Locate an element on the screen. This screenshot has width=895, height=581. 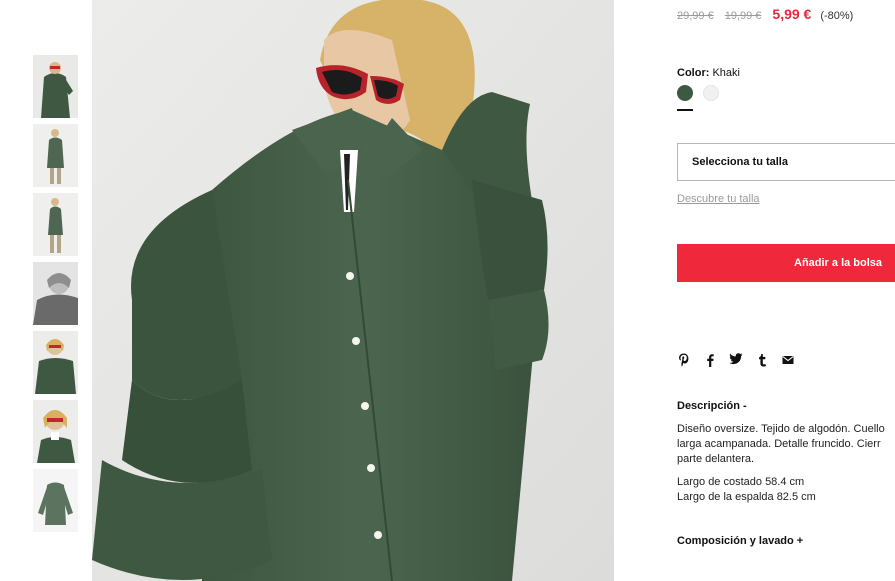
discount-badge: (-80%) is located at coordinates (837, 16).